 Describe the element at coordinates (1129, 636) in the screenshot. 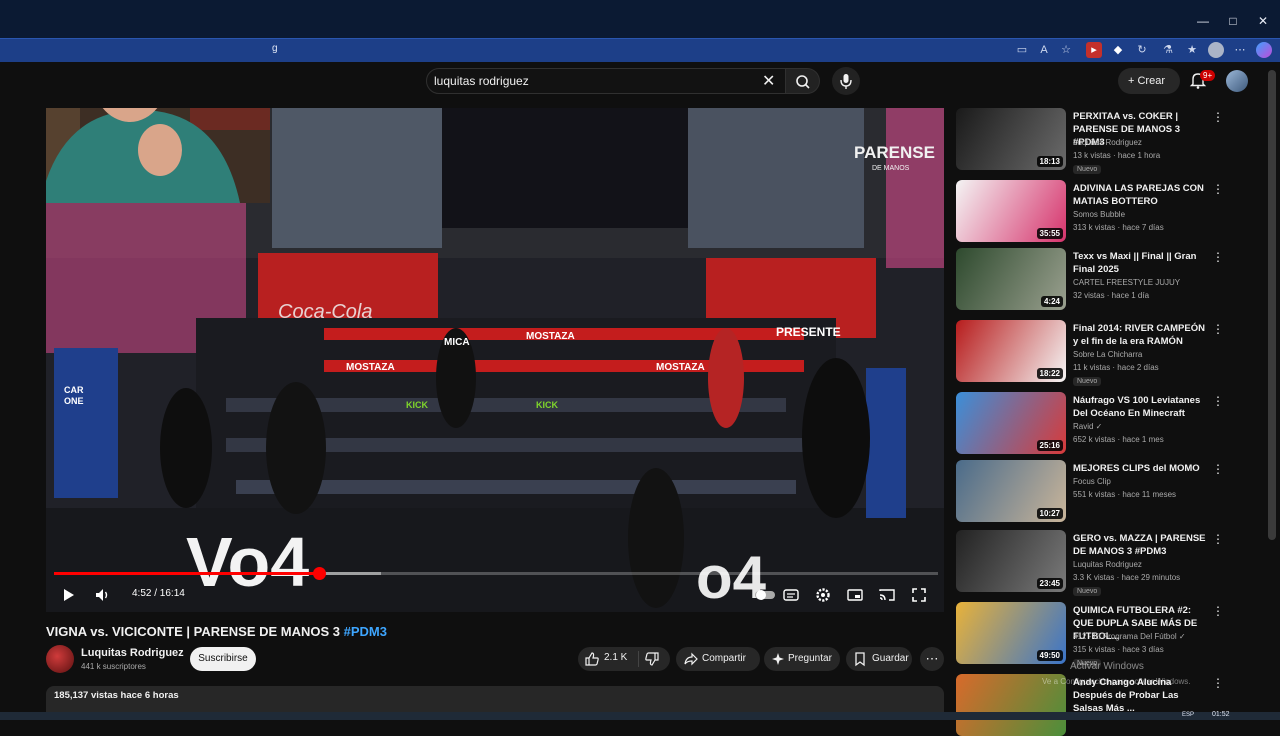

I see `recommended-channel-name: 412 - El Programa Del Fútbol ✓` at that location.